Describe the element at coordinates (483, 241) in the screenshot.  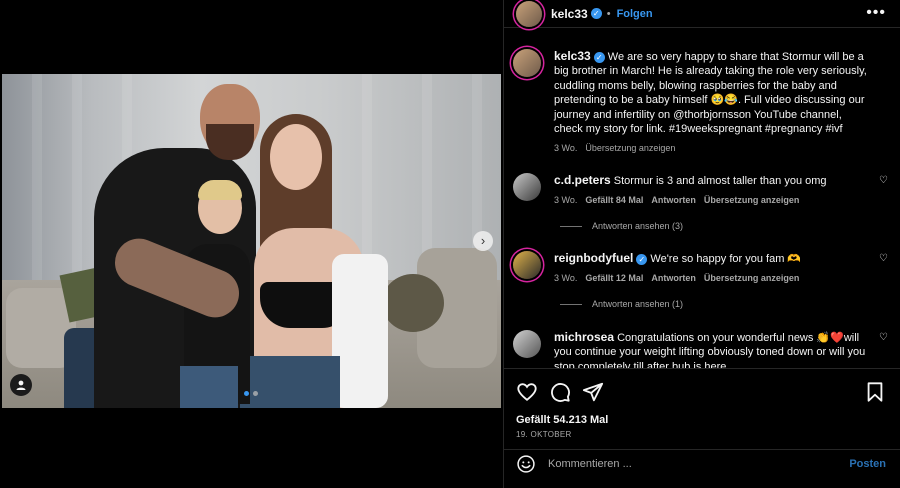
I see `next-slide-button: ›` at that location.